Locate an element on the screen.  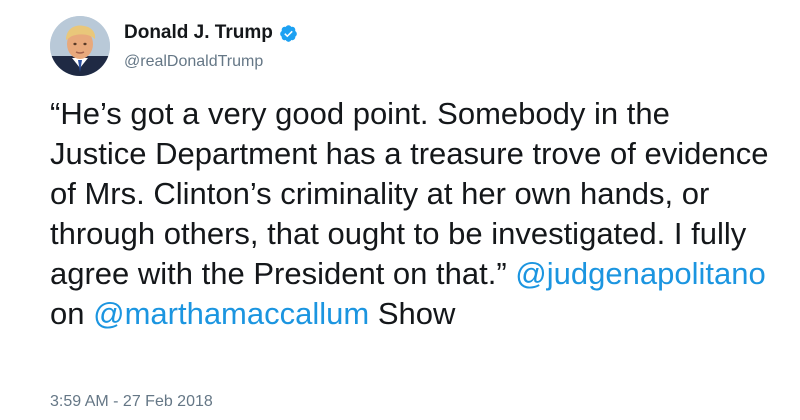
mention-link: @marthamaccallum is located at coordinates (231, 313).